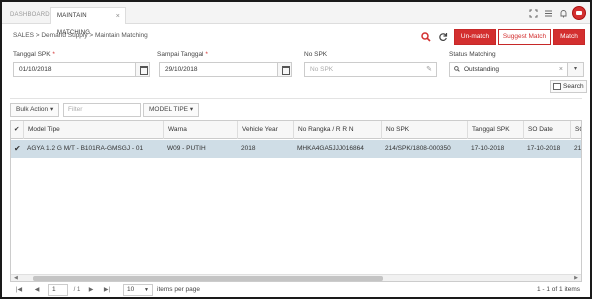  Describe the element at coordinates (418, 148) in the screenshot. I see `cell-no-spk: 214/SPK/1808-000350` at that location.